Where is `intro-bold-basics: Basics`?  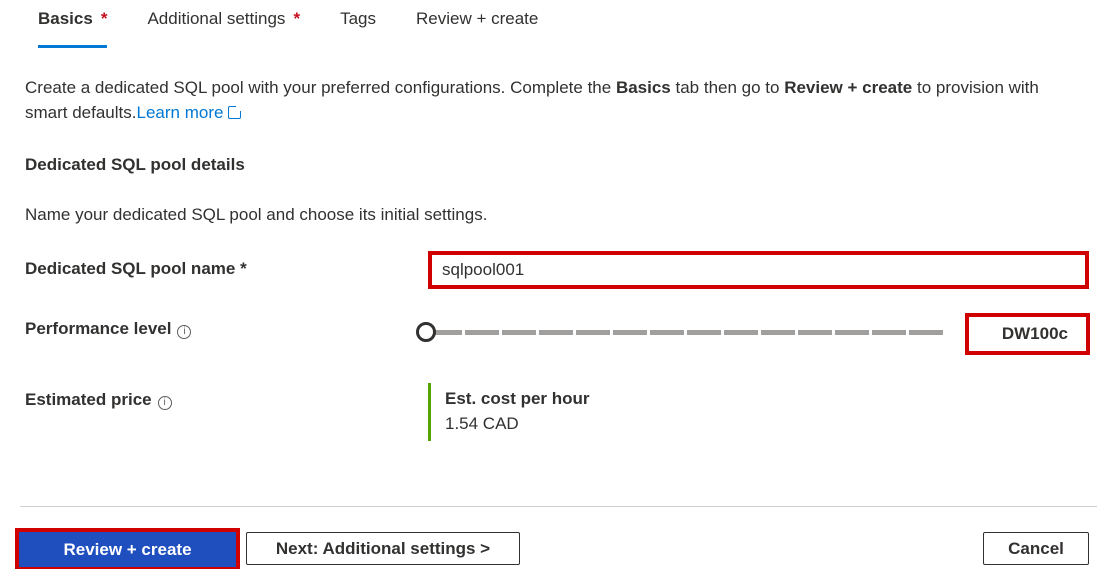
intro-bold-basics: Basics is located at coordinates (643, 87).